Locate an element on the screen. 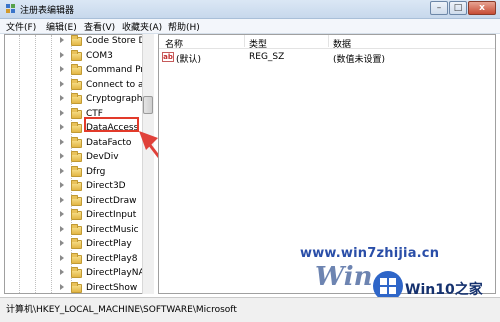 Image resolution: width=500 pixels, height=322 pixels. string-value-icon: ab is located at coordinates (168, 57).